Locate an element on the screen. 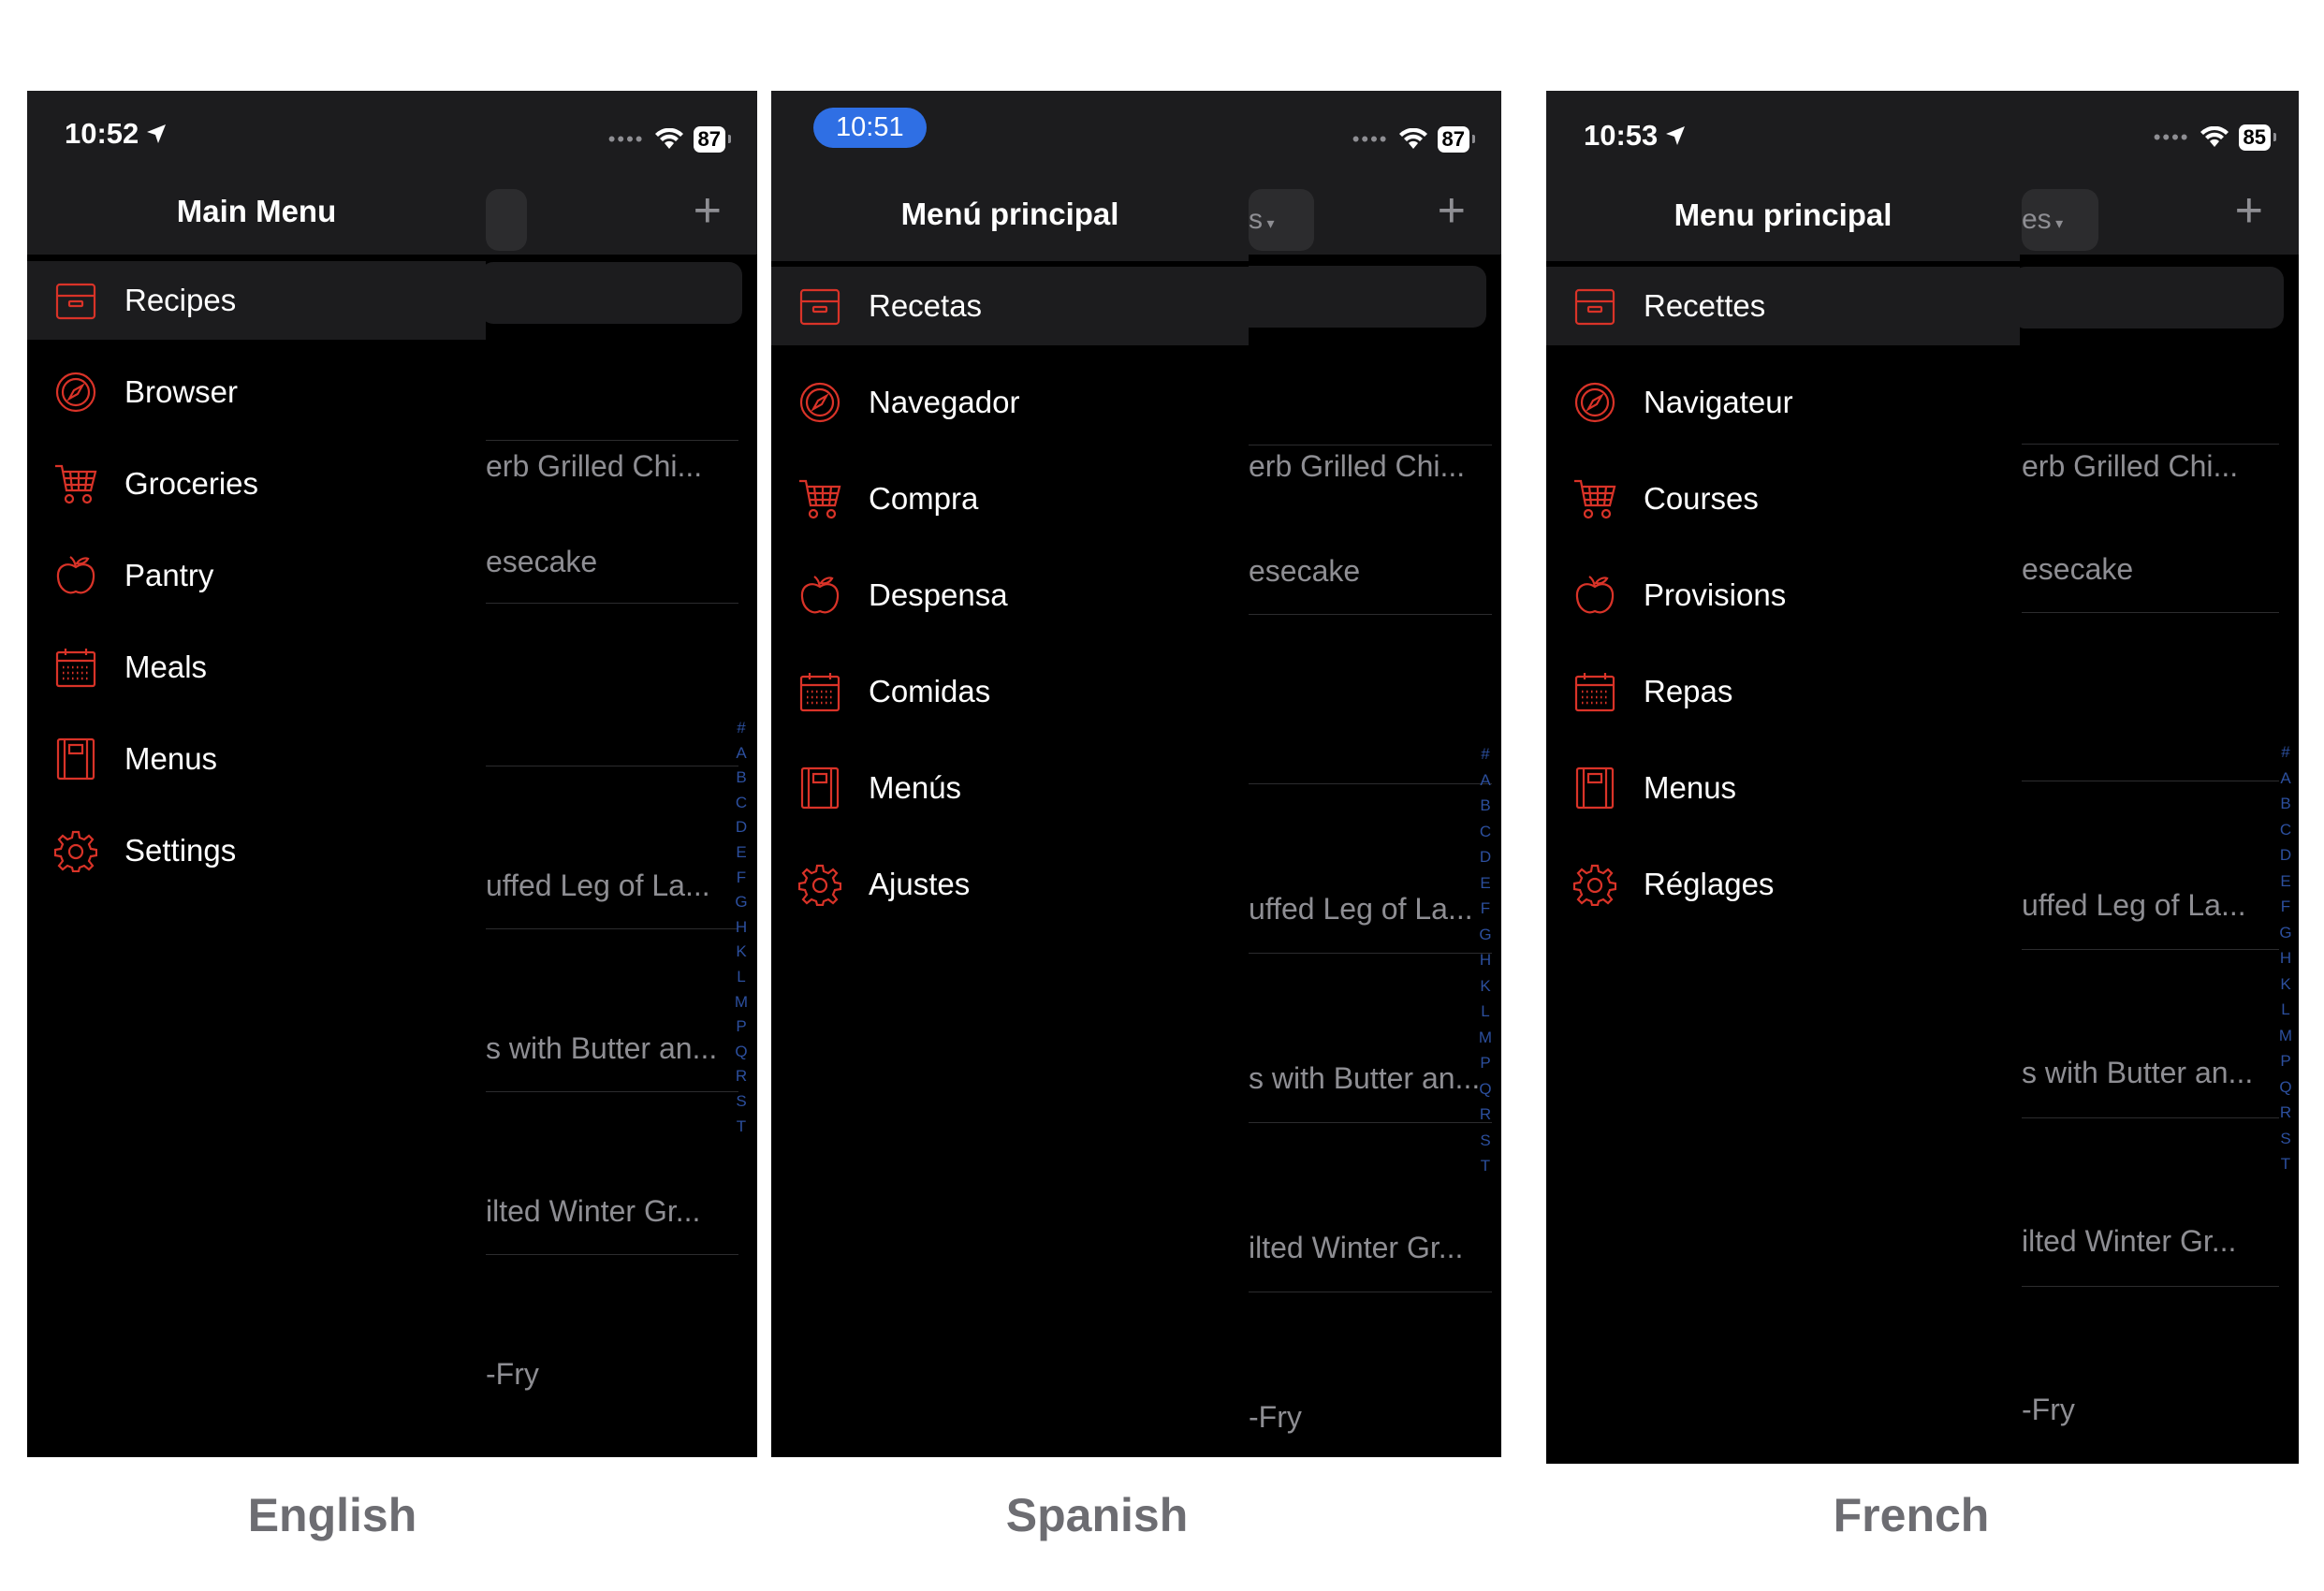 The image size is (2324, 1591). menu-item-recipes: Recipes is located at coordinates (256, 300).